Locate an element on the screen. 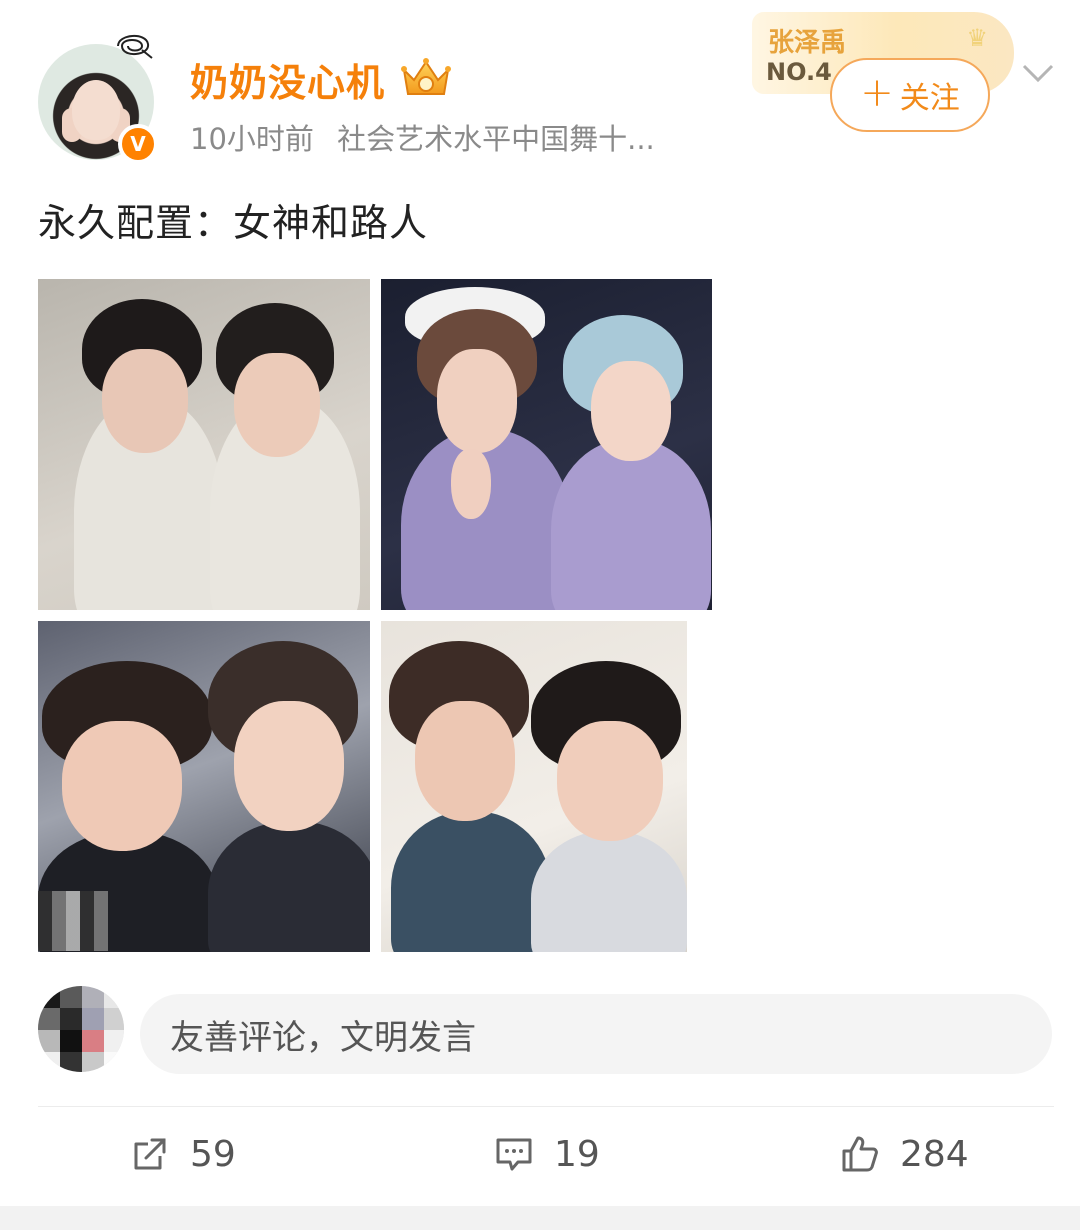  share-button: 59 is located at coordinates (183, 1154).